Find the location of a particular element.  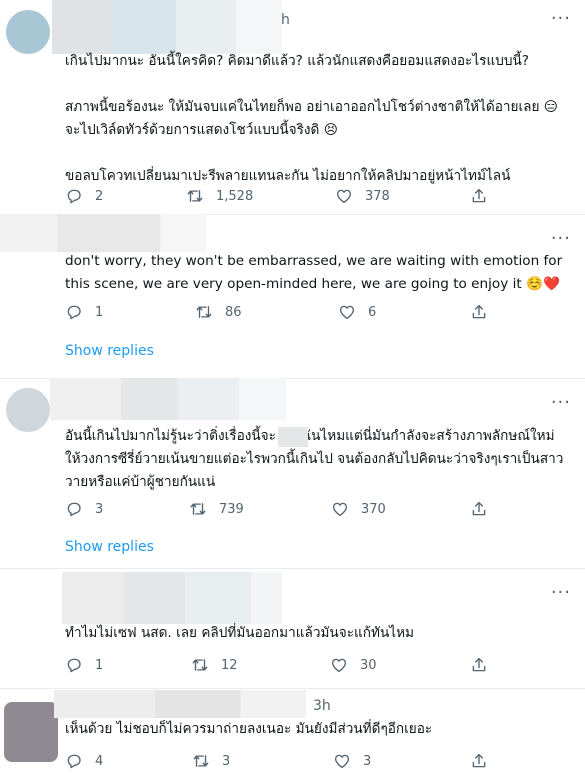

tweet-actions: 1 12 30 is located at coordinates (285, 666).